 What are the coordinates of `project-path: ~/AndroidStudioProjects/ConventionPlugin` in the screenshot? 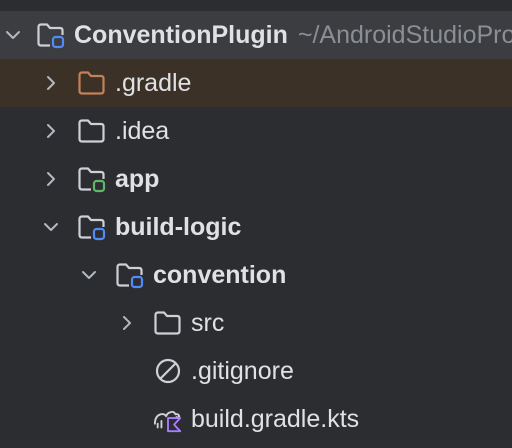 It's located at (404, 35).